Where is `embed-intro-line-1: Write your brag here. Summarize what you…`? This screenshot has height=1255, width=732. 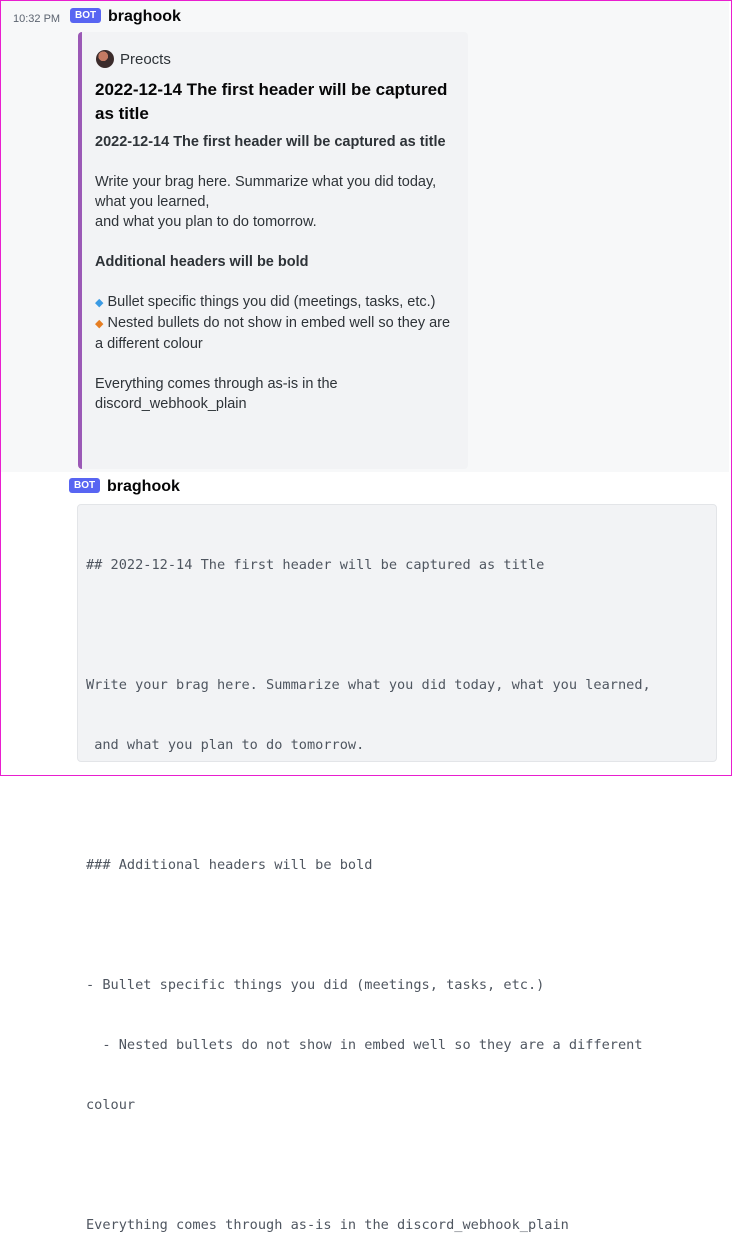
embed-intro-line-1: Write your brag here. Summarize what you… is located at coordinates (266, 192).